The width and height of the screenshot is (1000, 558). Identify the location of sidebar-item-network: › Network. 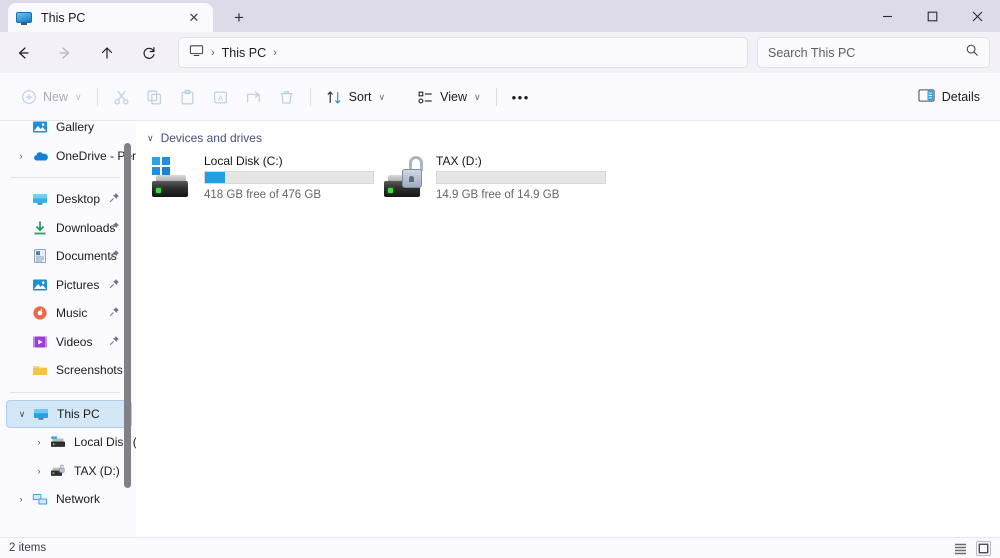
(69, 499).